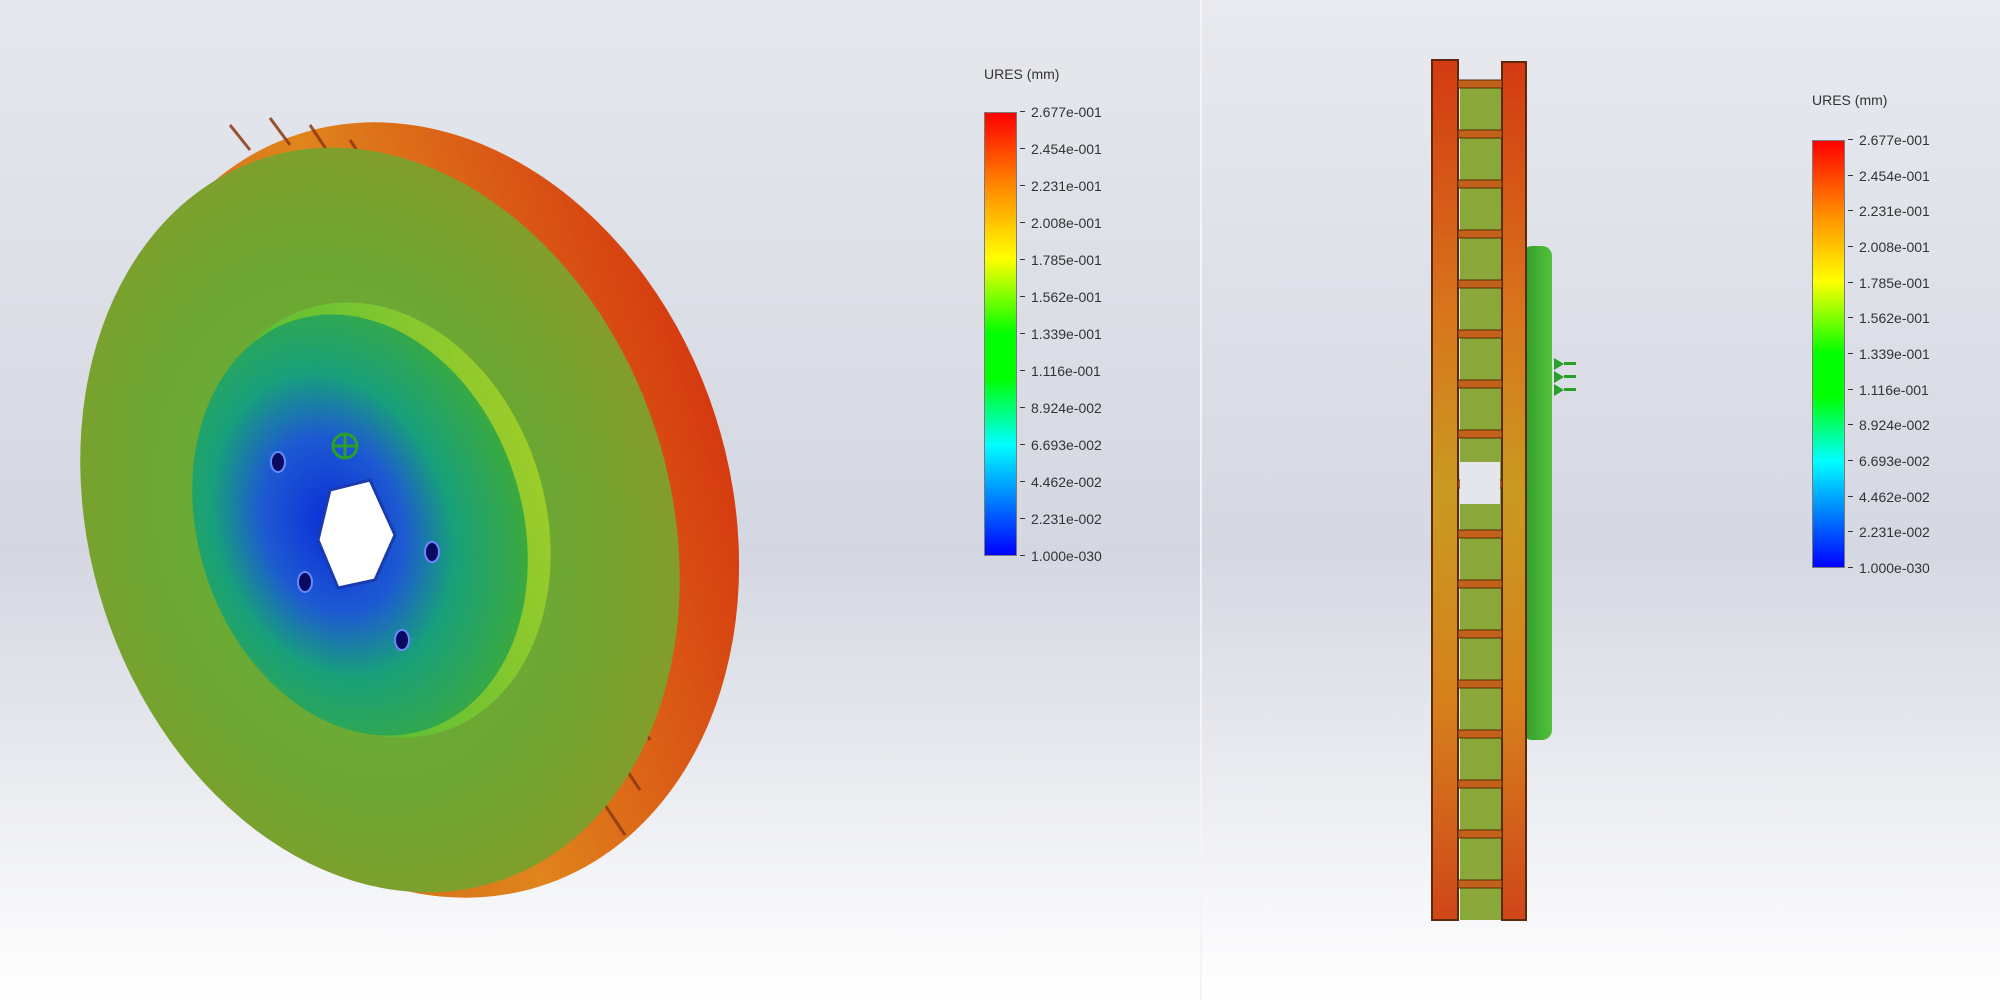  What do you see at coordinates (1445, 490) in the screenshot?
I see `outer-friction-plate` at bounding box center [1445, 490].